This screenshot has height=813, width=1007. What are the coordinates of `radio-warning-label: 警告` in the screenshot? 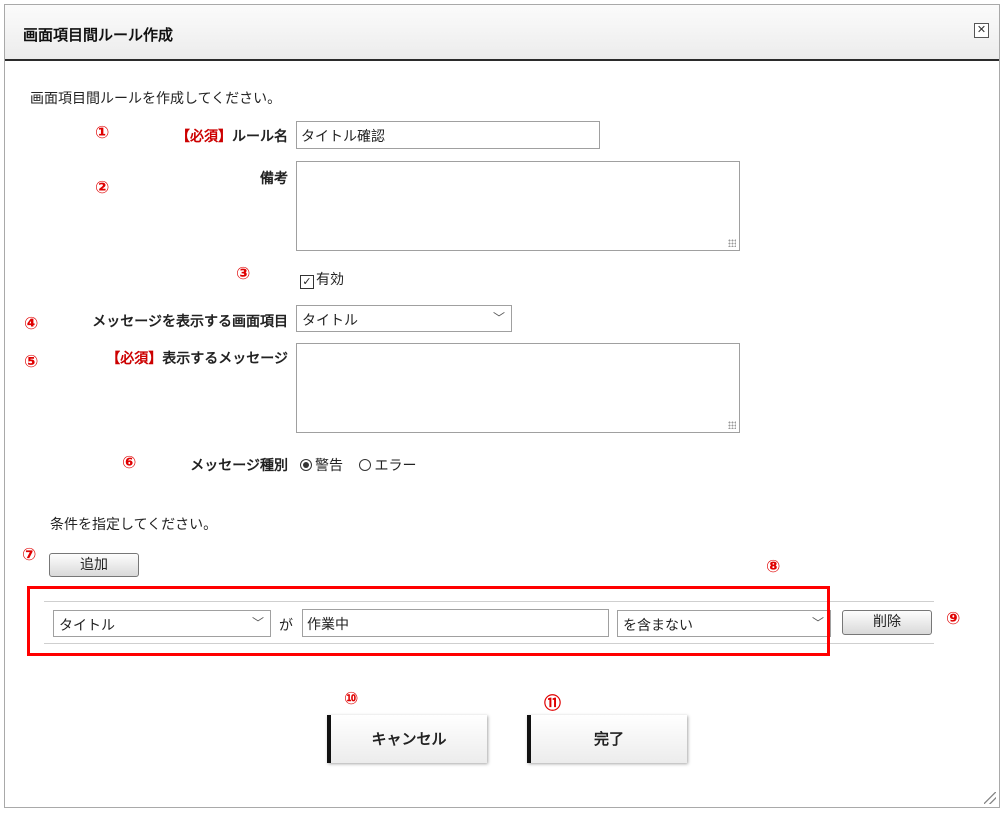 It's located at (329, 466).